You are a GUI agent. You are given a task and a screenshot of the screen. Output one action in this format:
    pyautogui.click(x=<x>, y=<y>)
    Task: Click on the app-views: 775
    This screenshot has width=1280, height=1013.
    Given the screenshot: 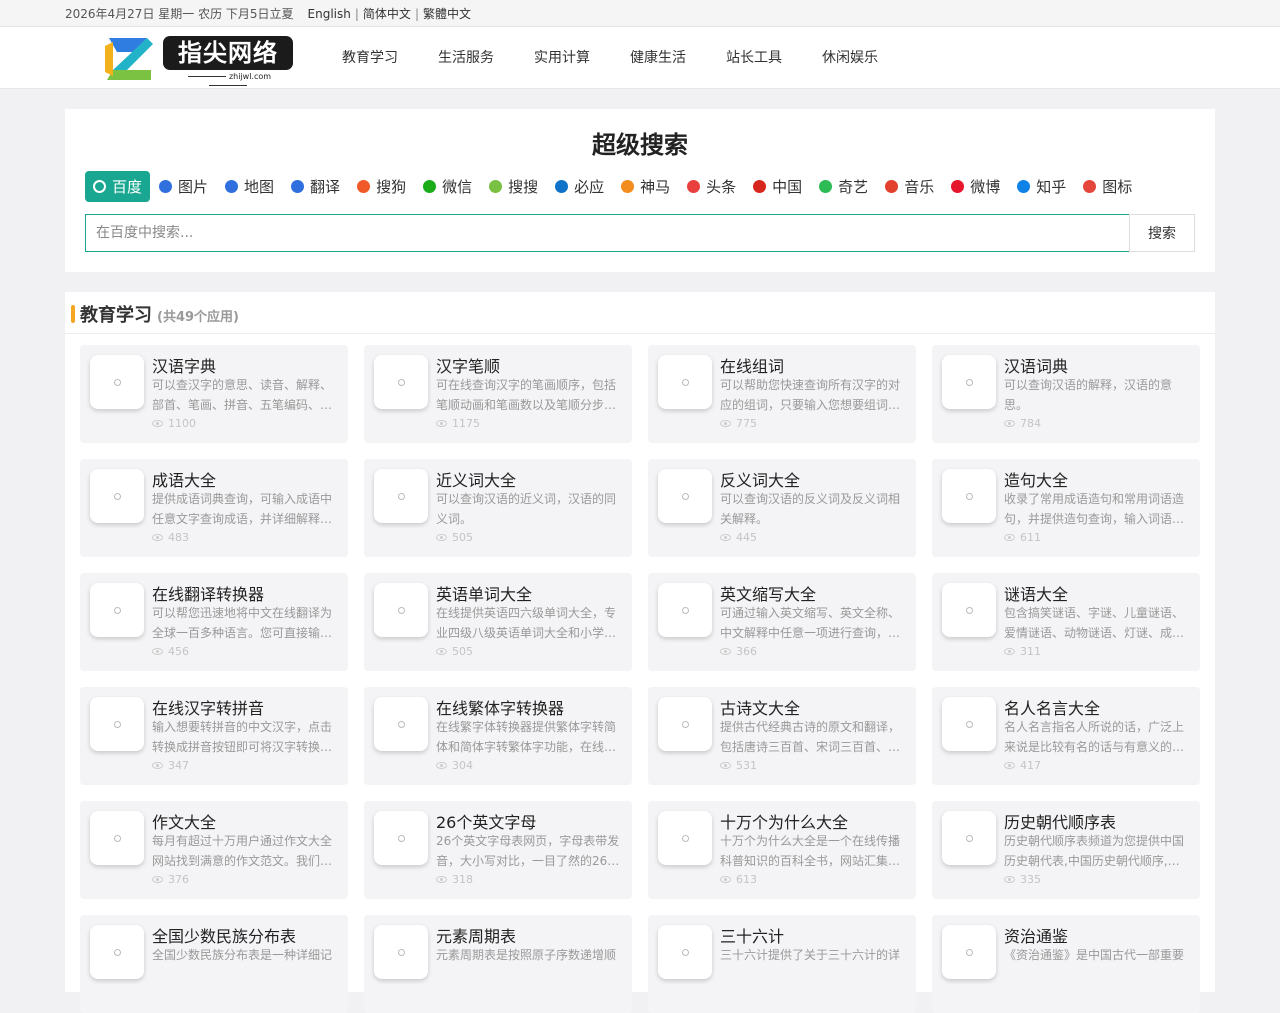 What is the action you would take?
    pyautogui.click(x=738, y=423)
    